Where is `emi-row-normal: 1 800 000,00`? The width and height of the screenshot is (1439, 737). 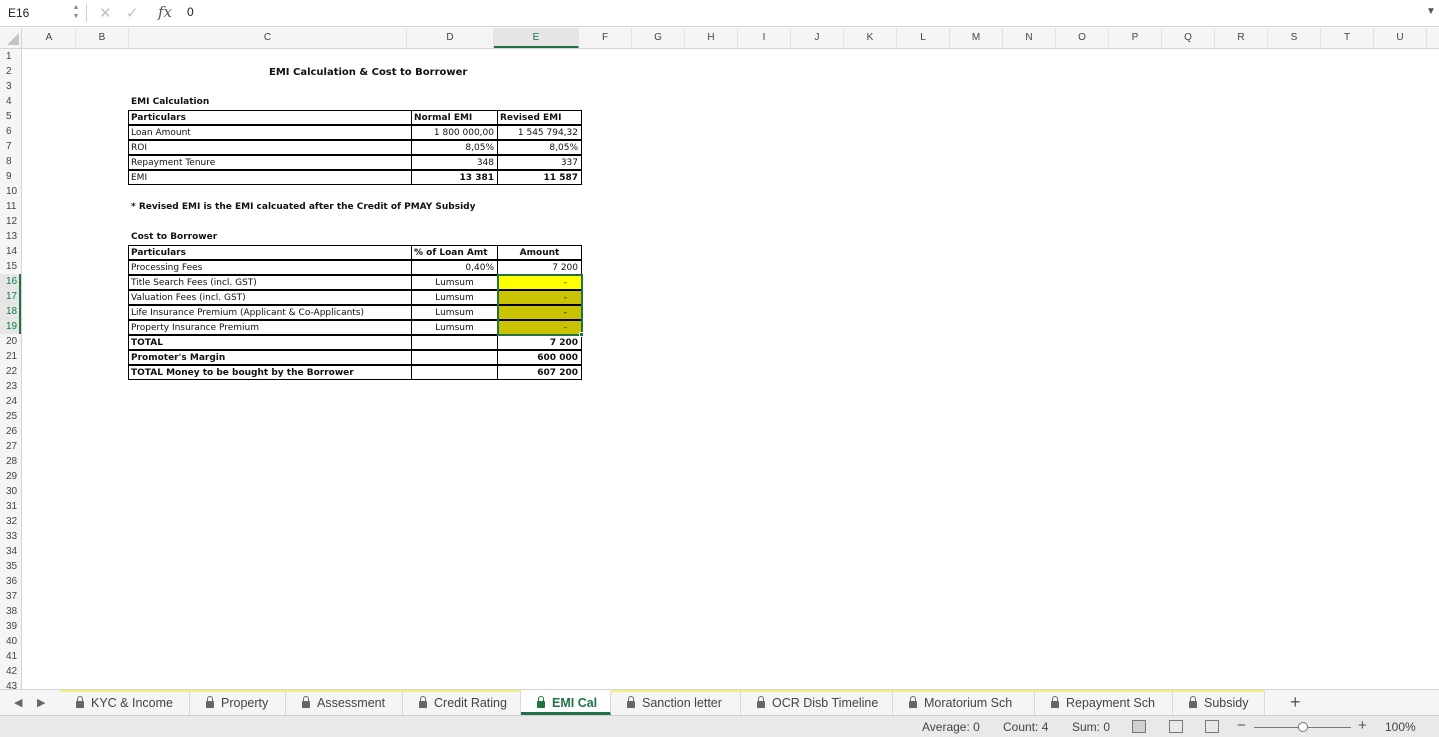 emi-row-normal: 1 800 000,00 is located at coordinates (454, 132).